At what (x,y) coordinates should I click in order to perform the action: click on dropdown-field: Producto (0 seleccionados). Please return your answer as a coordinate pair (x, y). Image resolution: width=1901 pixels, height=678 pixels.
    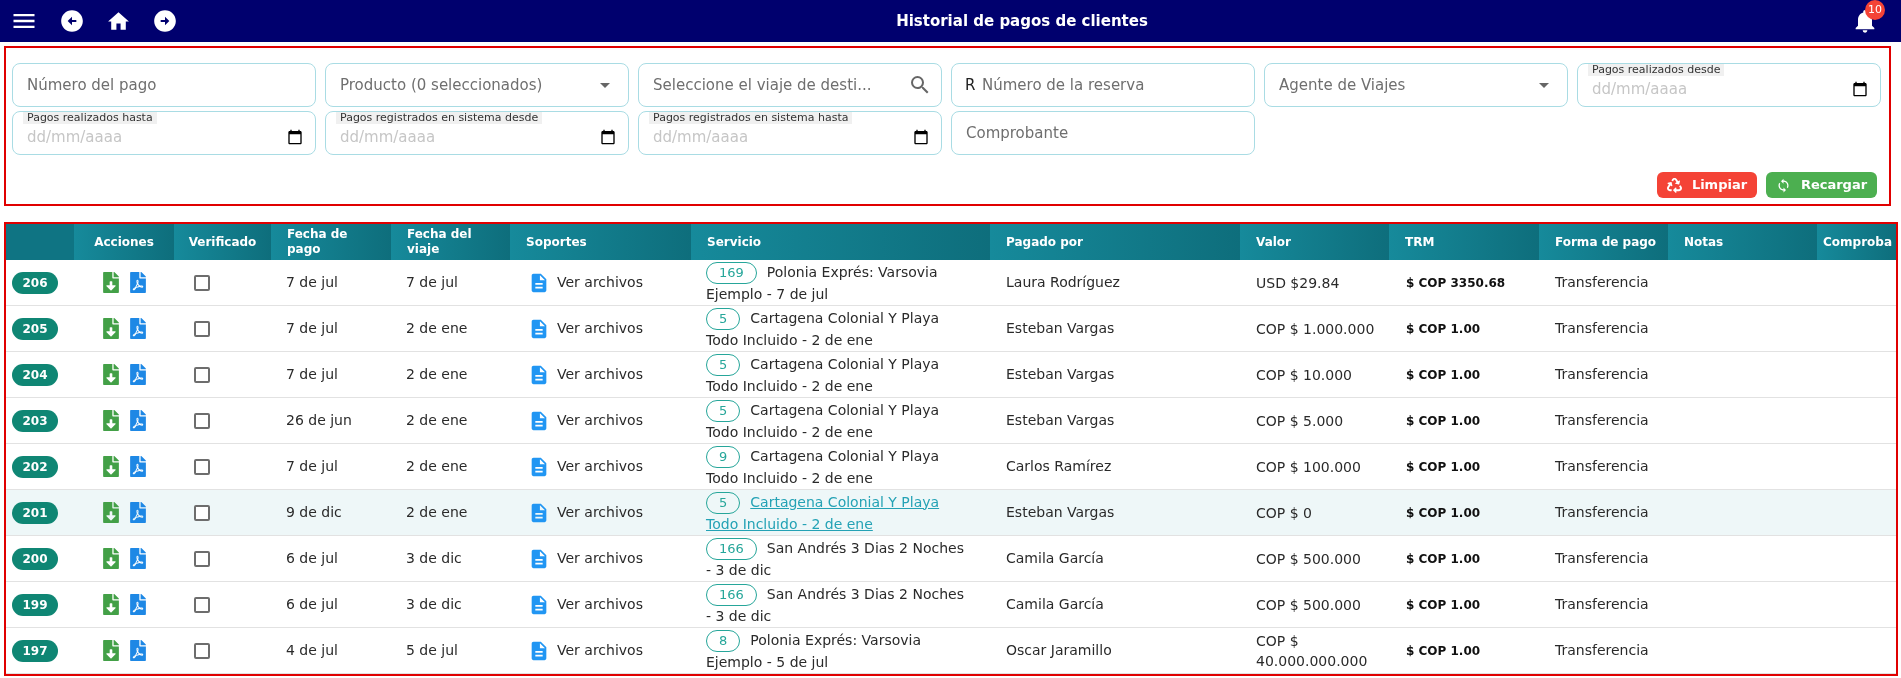
    Looking at the image, I should click on (477, 85).